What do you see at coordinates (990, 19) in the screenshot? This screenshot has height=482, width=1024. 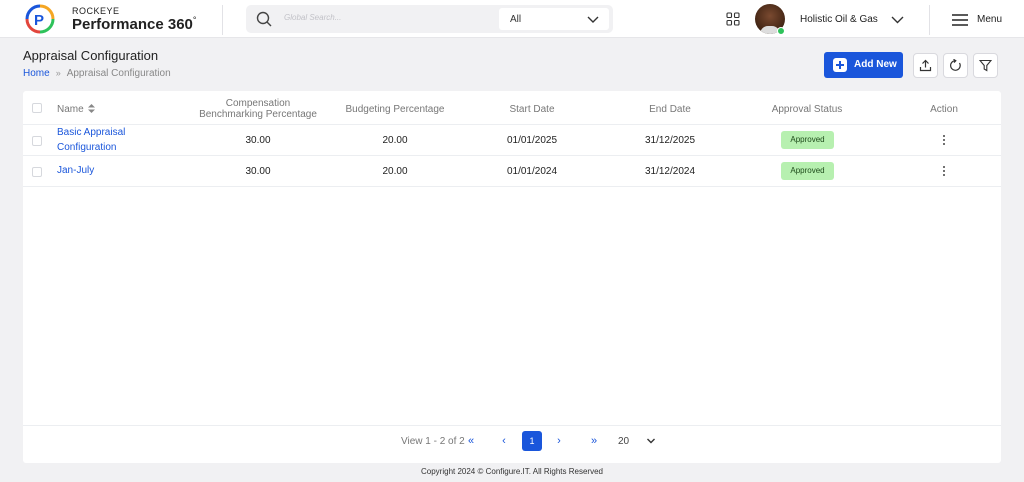 I see `menu-label: Menu` at bounding box center [990, 19].